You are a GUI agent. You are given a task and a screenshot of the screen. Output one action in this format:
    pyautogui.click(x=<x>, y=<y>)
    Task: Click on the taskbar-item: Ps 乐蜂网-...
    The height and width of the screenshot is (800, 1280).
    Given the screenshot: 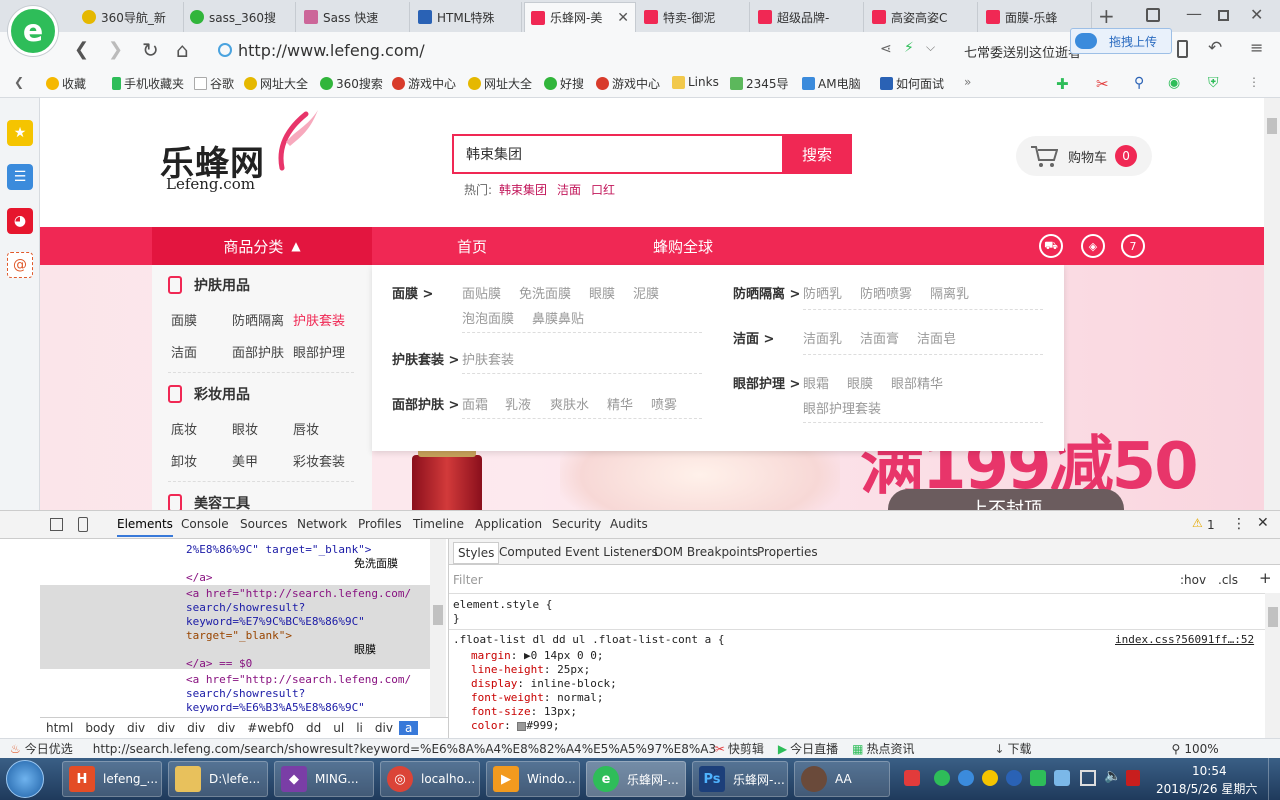 What is the action you would take?
    pyautogui.click(x=740, y=779)
    